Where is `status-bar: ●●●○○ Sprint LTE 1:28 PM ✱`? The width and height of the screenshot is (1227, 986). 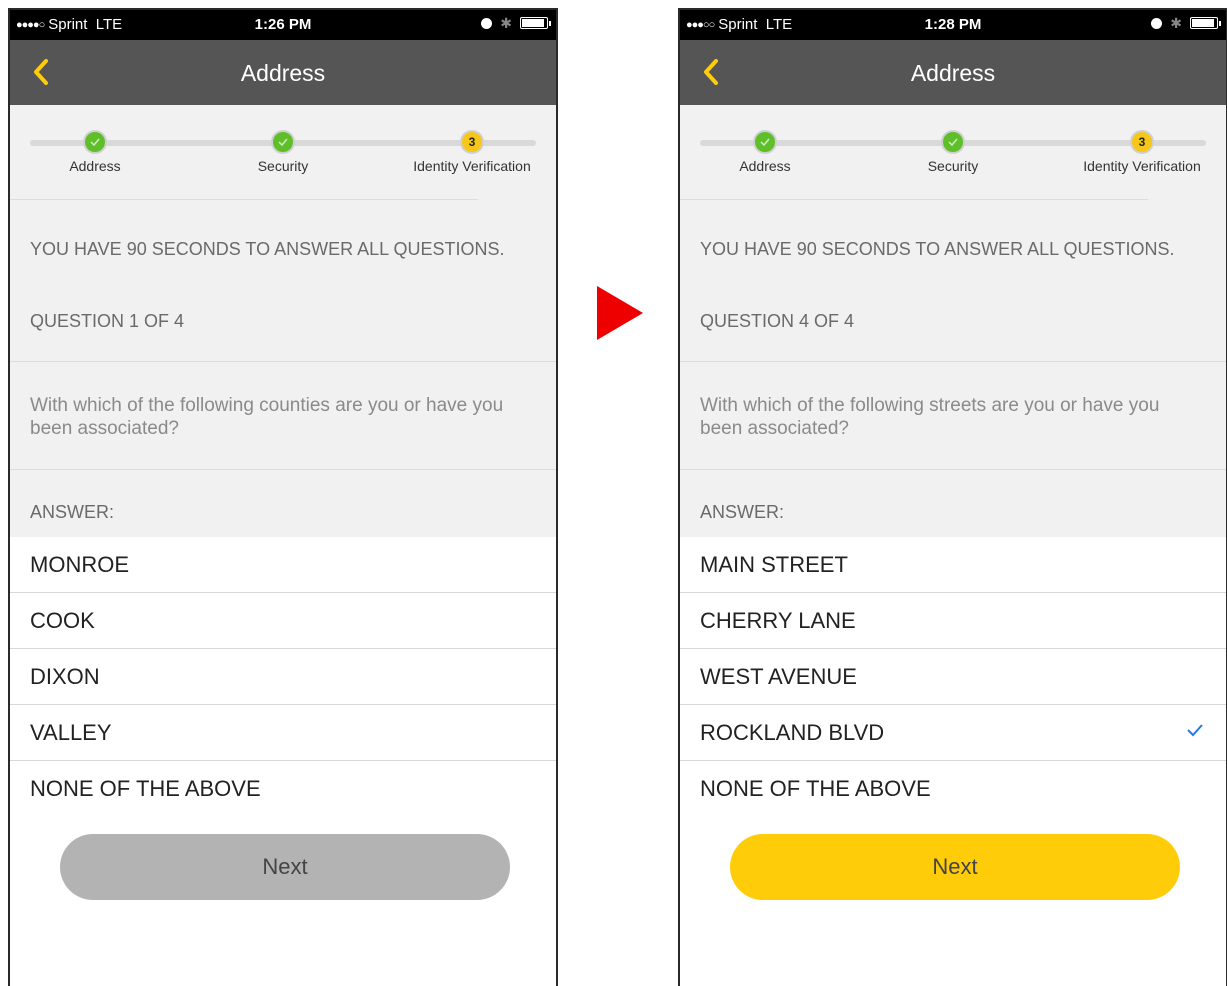 status-bar: ●●●○○ Sprint LTE 1:28 PM ✱ is located at coordinates (953, 25).